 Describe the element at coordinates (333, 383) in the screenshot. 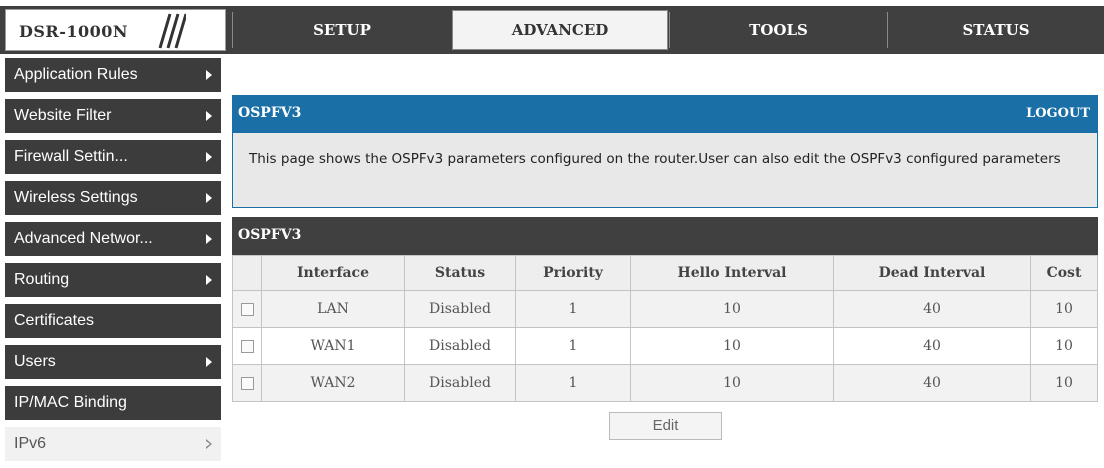

I see `interface-cell: WAN2` at that location.